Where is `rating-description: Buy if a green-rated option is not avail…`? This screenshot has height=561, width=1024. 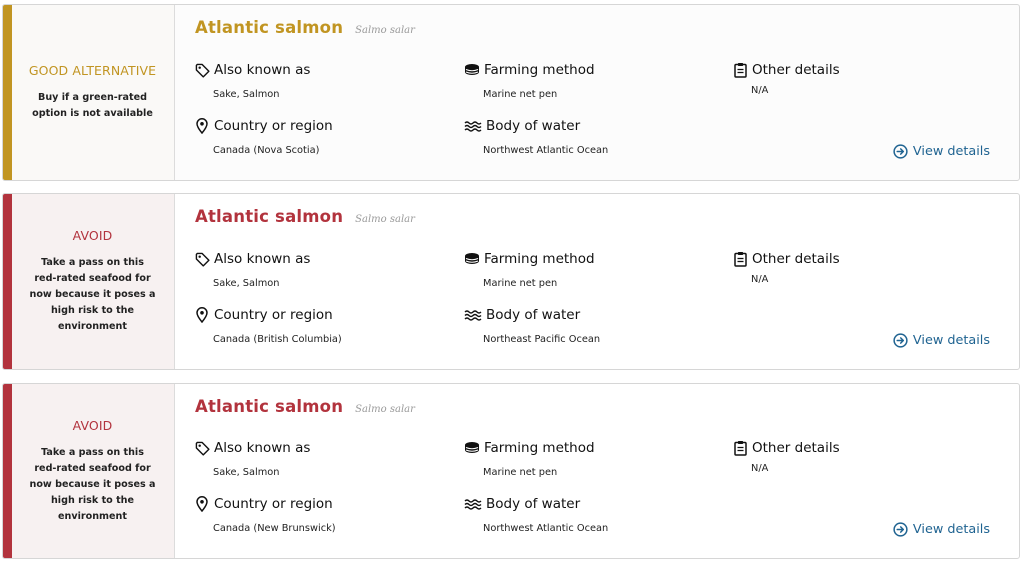
rating-description: Buy if a green-rated option is not avail… is located at coordinates (92, 105).